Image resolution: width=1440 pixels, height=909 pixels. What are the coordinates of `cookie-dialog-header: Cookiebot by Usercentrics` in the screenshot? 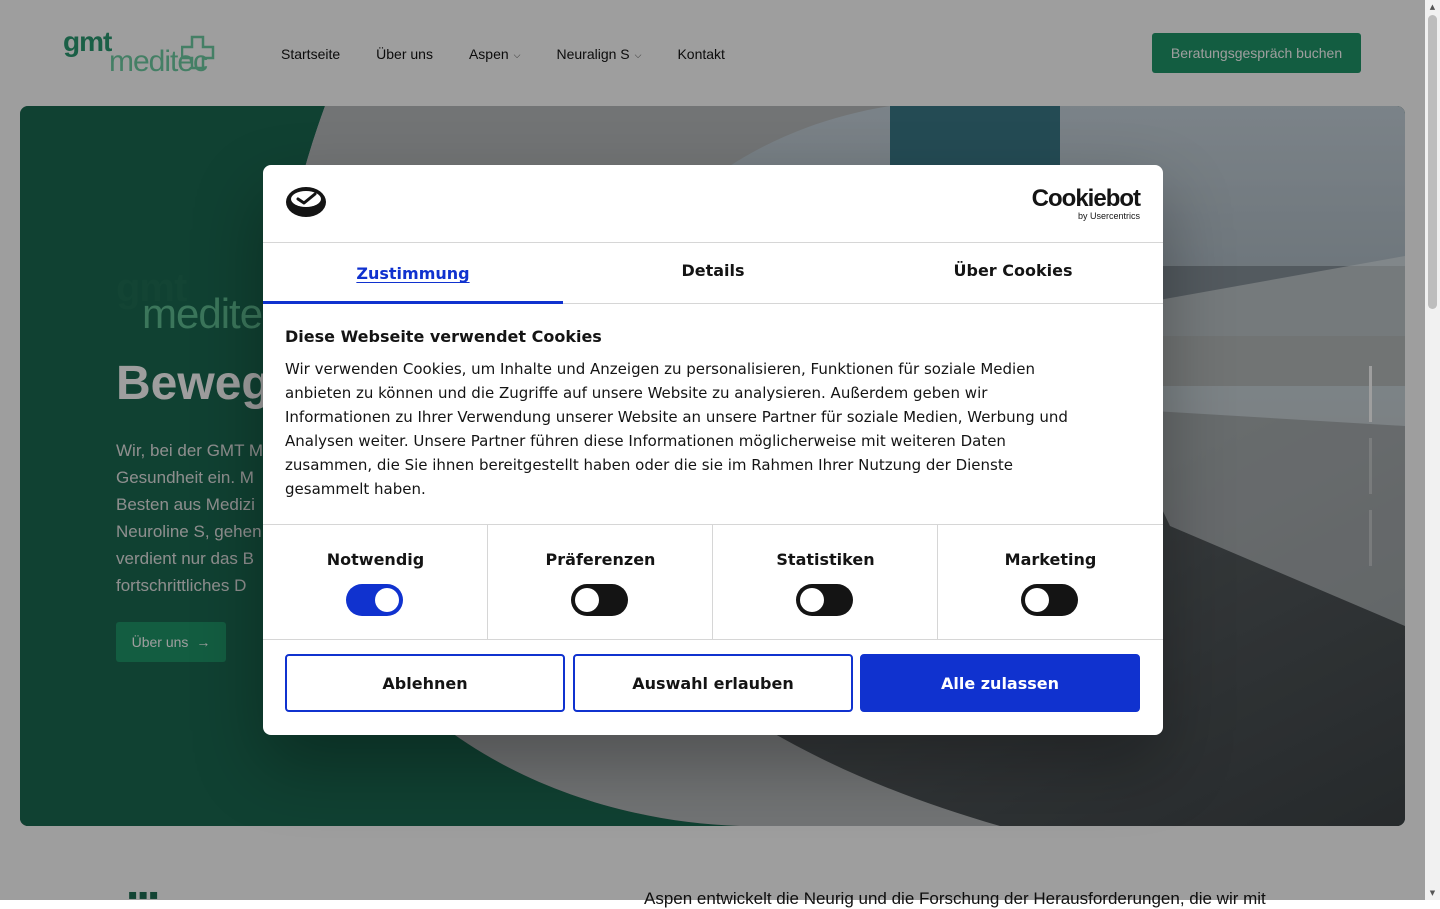 It's located at (713, 204).